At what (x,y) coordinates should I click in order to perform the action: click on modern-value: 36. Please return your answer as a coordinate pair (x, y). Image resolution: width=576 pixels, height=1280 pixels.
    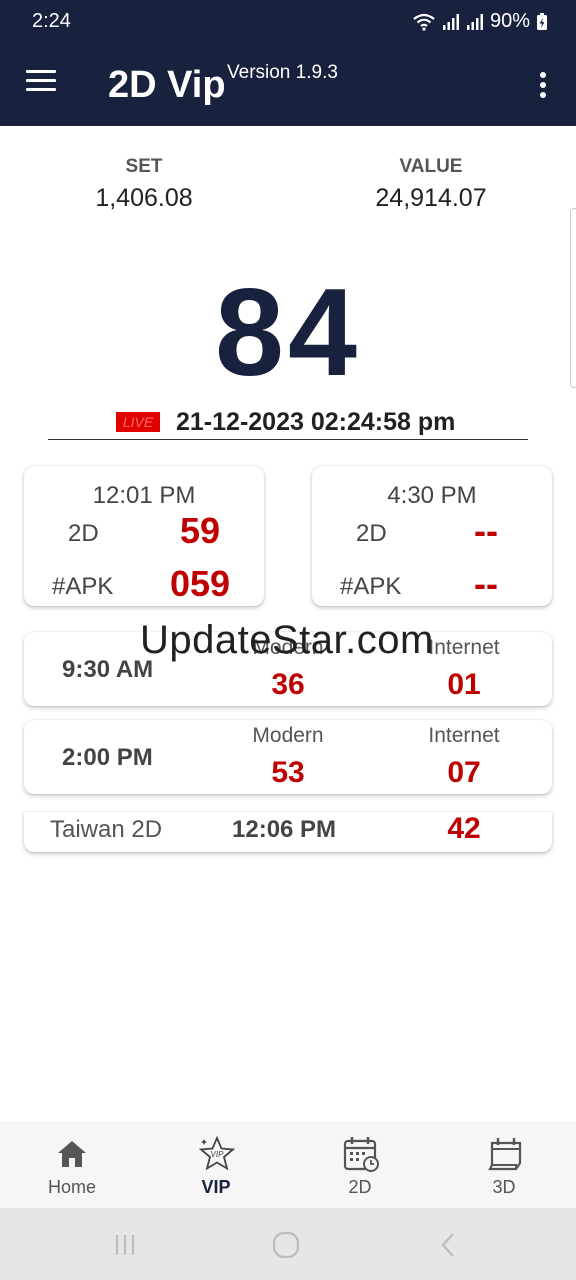
    Looking at the image, I should click on (288, 684).